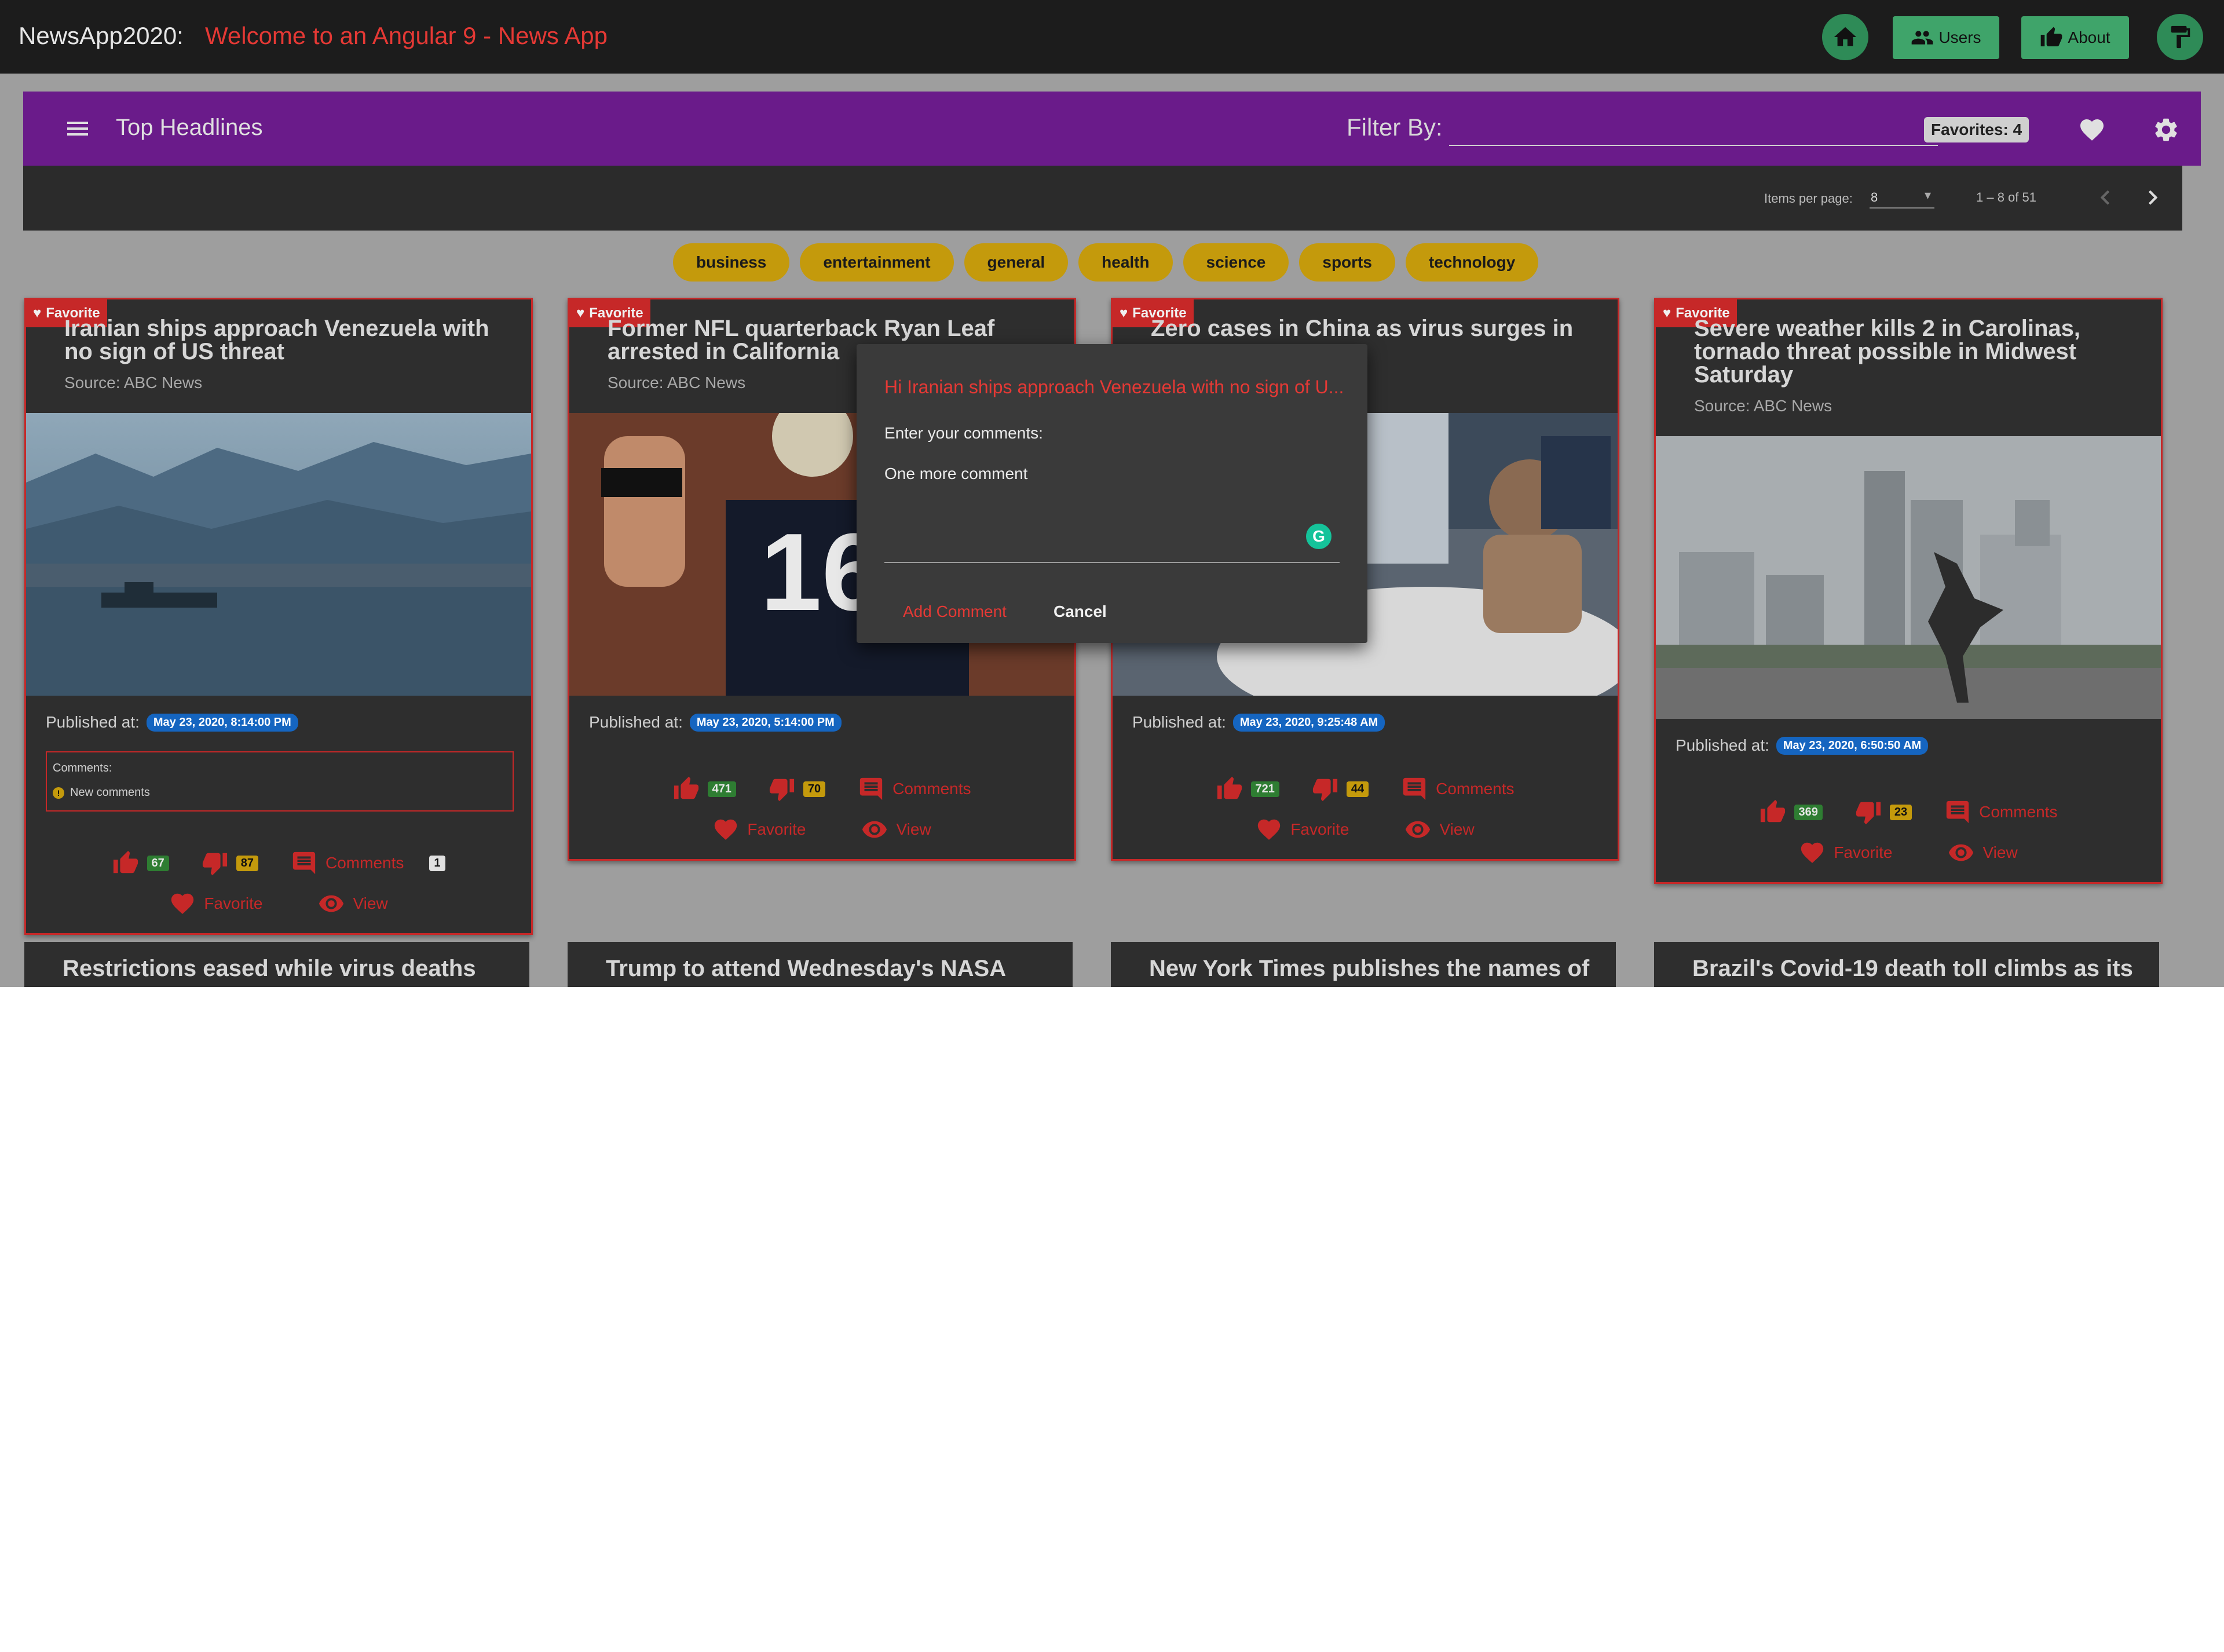 Image resolution: width=2224 pixels, height=1652 pixels. I want to click on page-title: Top Headlines, so click(189, 127).